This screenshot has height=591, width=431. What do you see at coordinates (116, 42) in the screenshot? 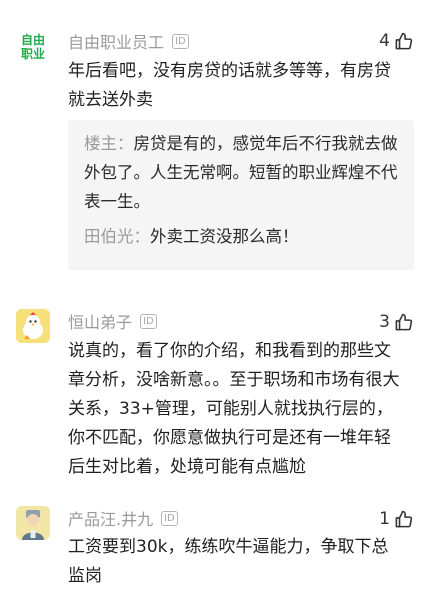
I see `username-text: 自由职业员工` at bounding box center [116, 42].